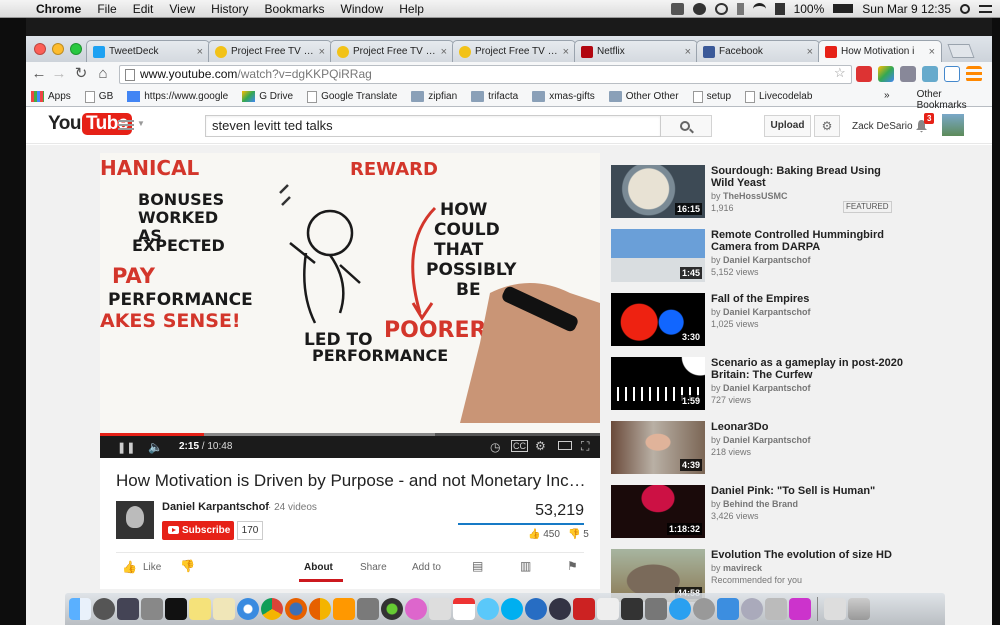 The image size is (1000, 625). I want to click on steam-icon, so click(752, 609).